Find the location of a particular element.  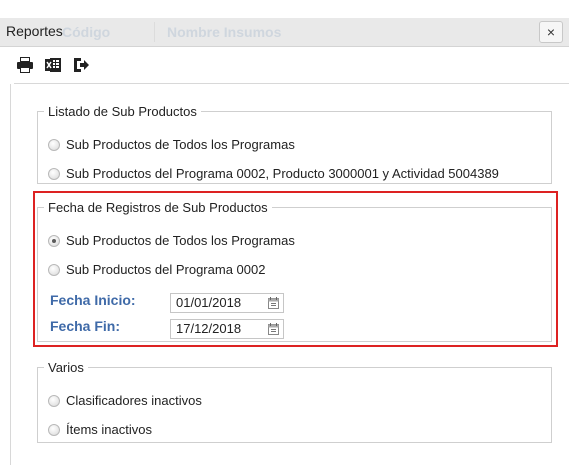

dialog-title: Reportes is located at coordinates (34, 31).